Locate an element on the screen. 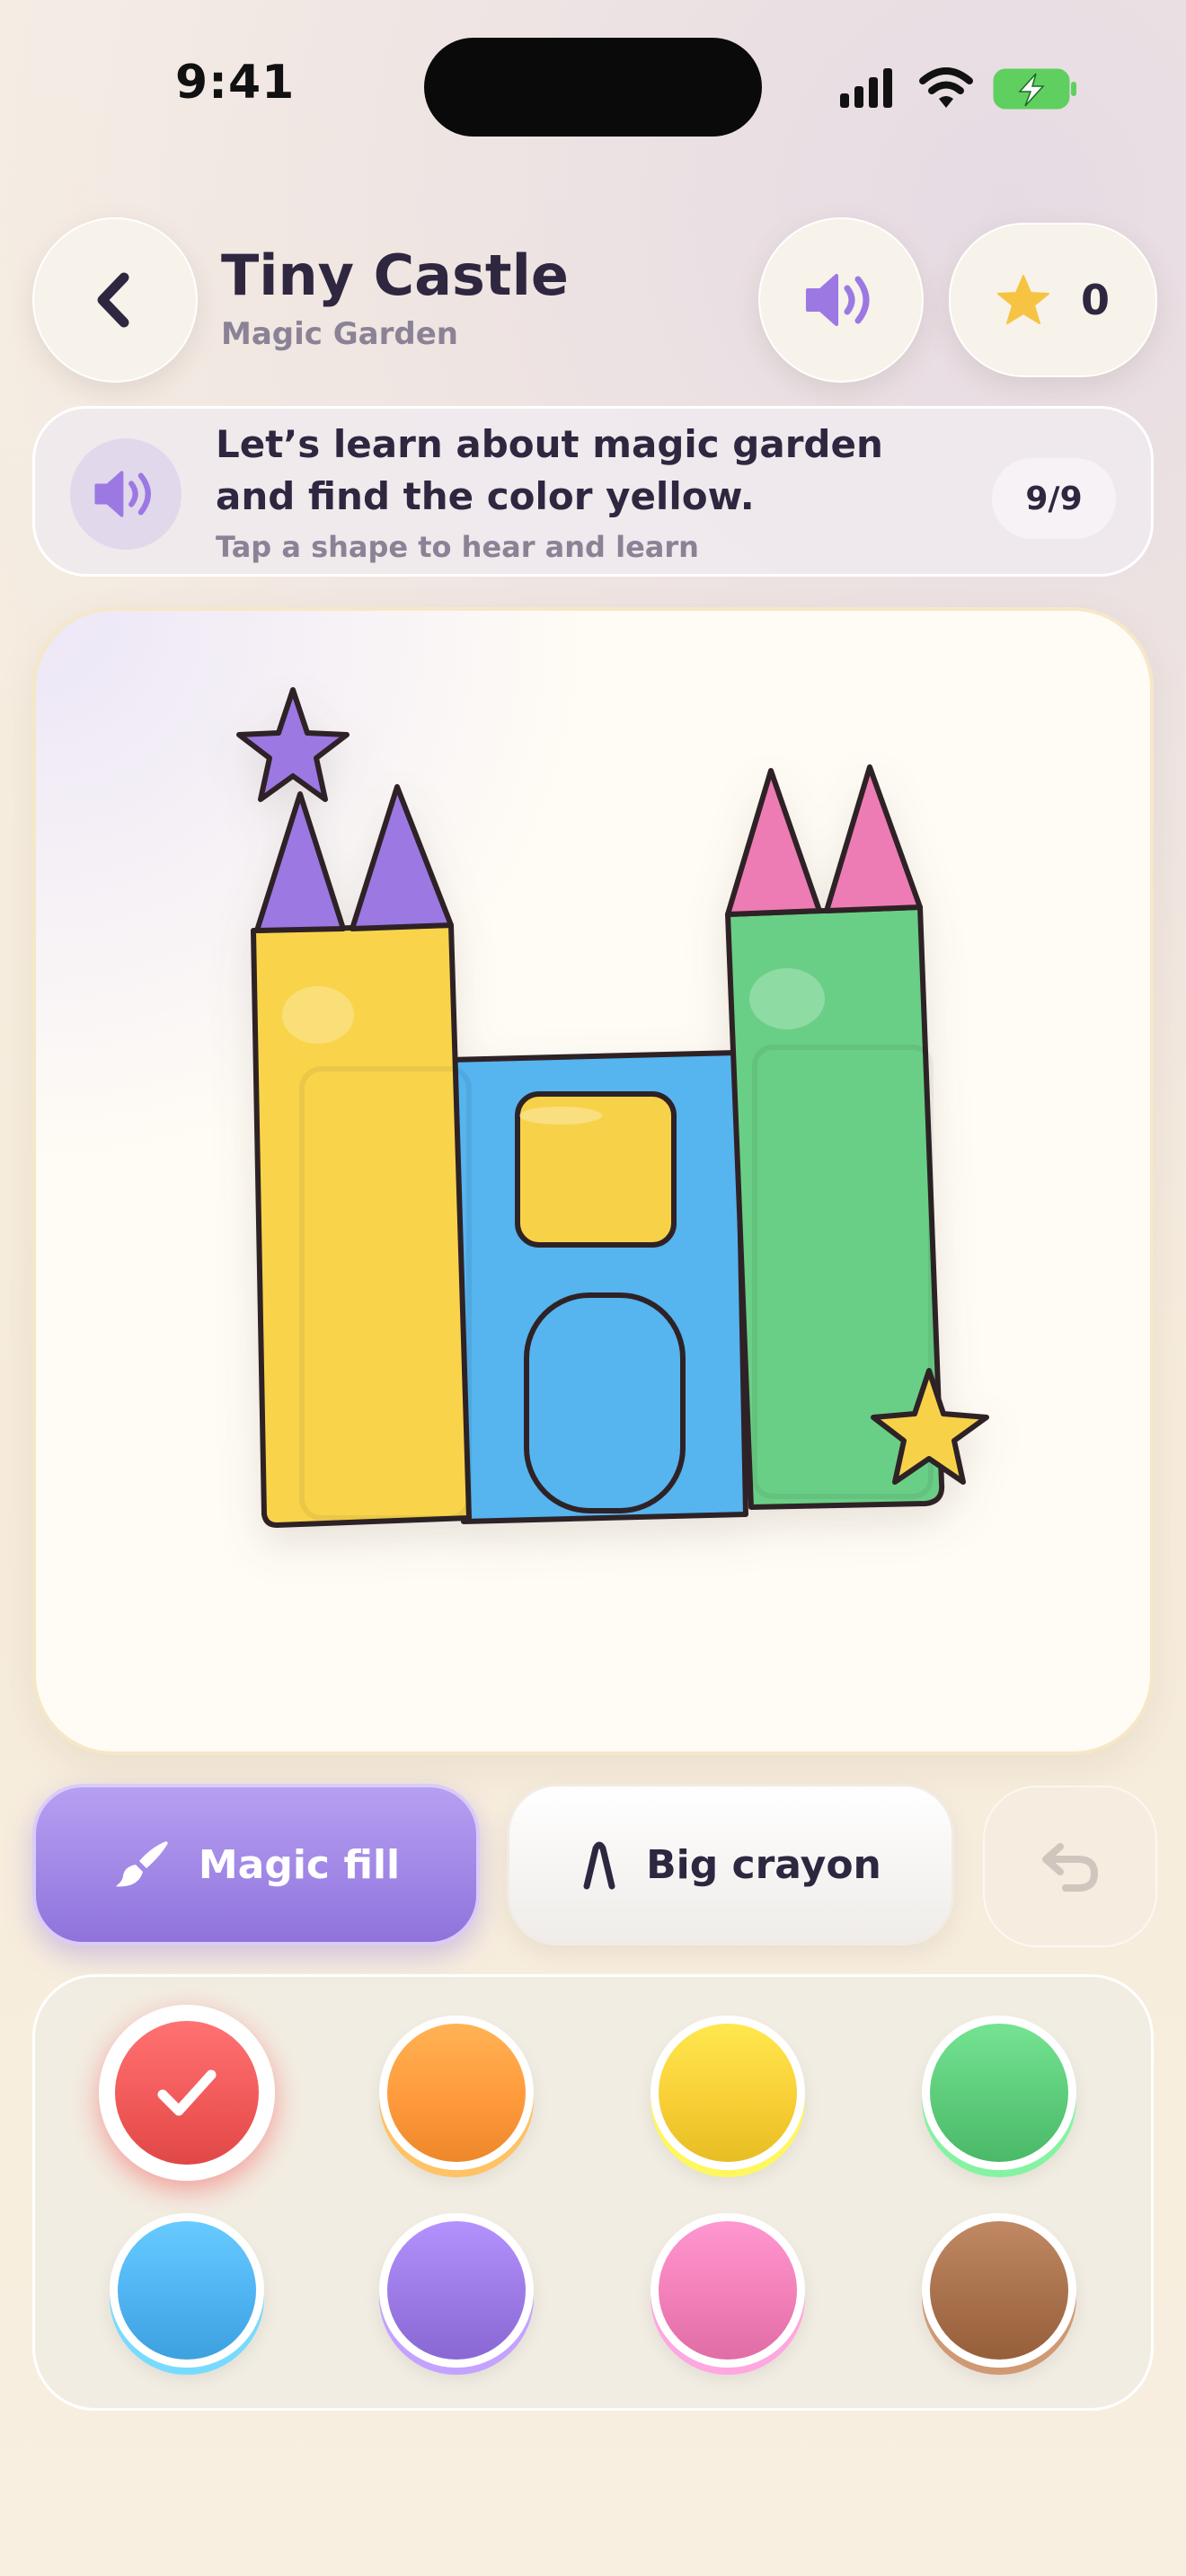 Image resolution: width=1186 pixels, height=2576 pixels. checkmark-icon is located at coordinates (187, 2092).